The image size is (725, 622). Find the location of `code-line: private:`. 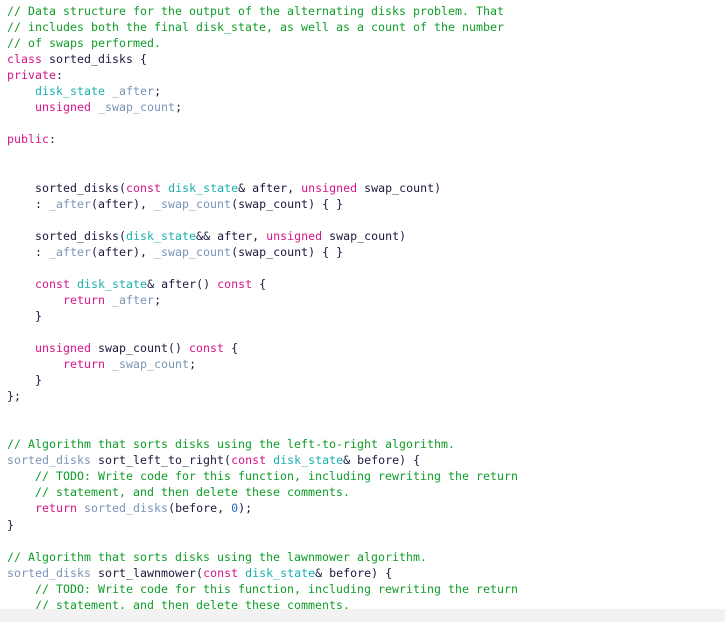

code-line: private: is located at coordinates (362, 75).